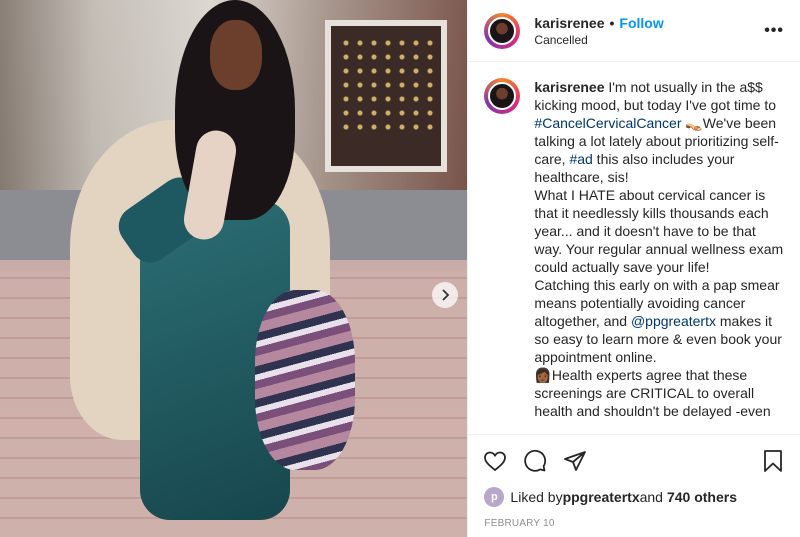 The height and width of the screenshot is (537, 800). What do you see at coordinates (494, 497) in the screenshot?
I see `liker-avatar: p` at bounding box center [494, 497].